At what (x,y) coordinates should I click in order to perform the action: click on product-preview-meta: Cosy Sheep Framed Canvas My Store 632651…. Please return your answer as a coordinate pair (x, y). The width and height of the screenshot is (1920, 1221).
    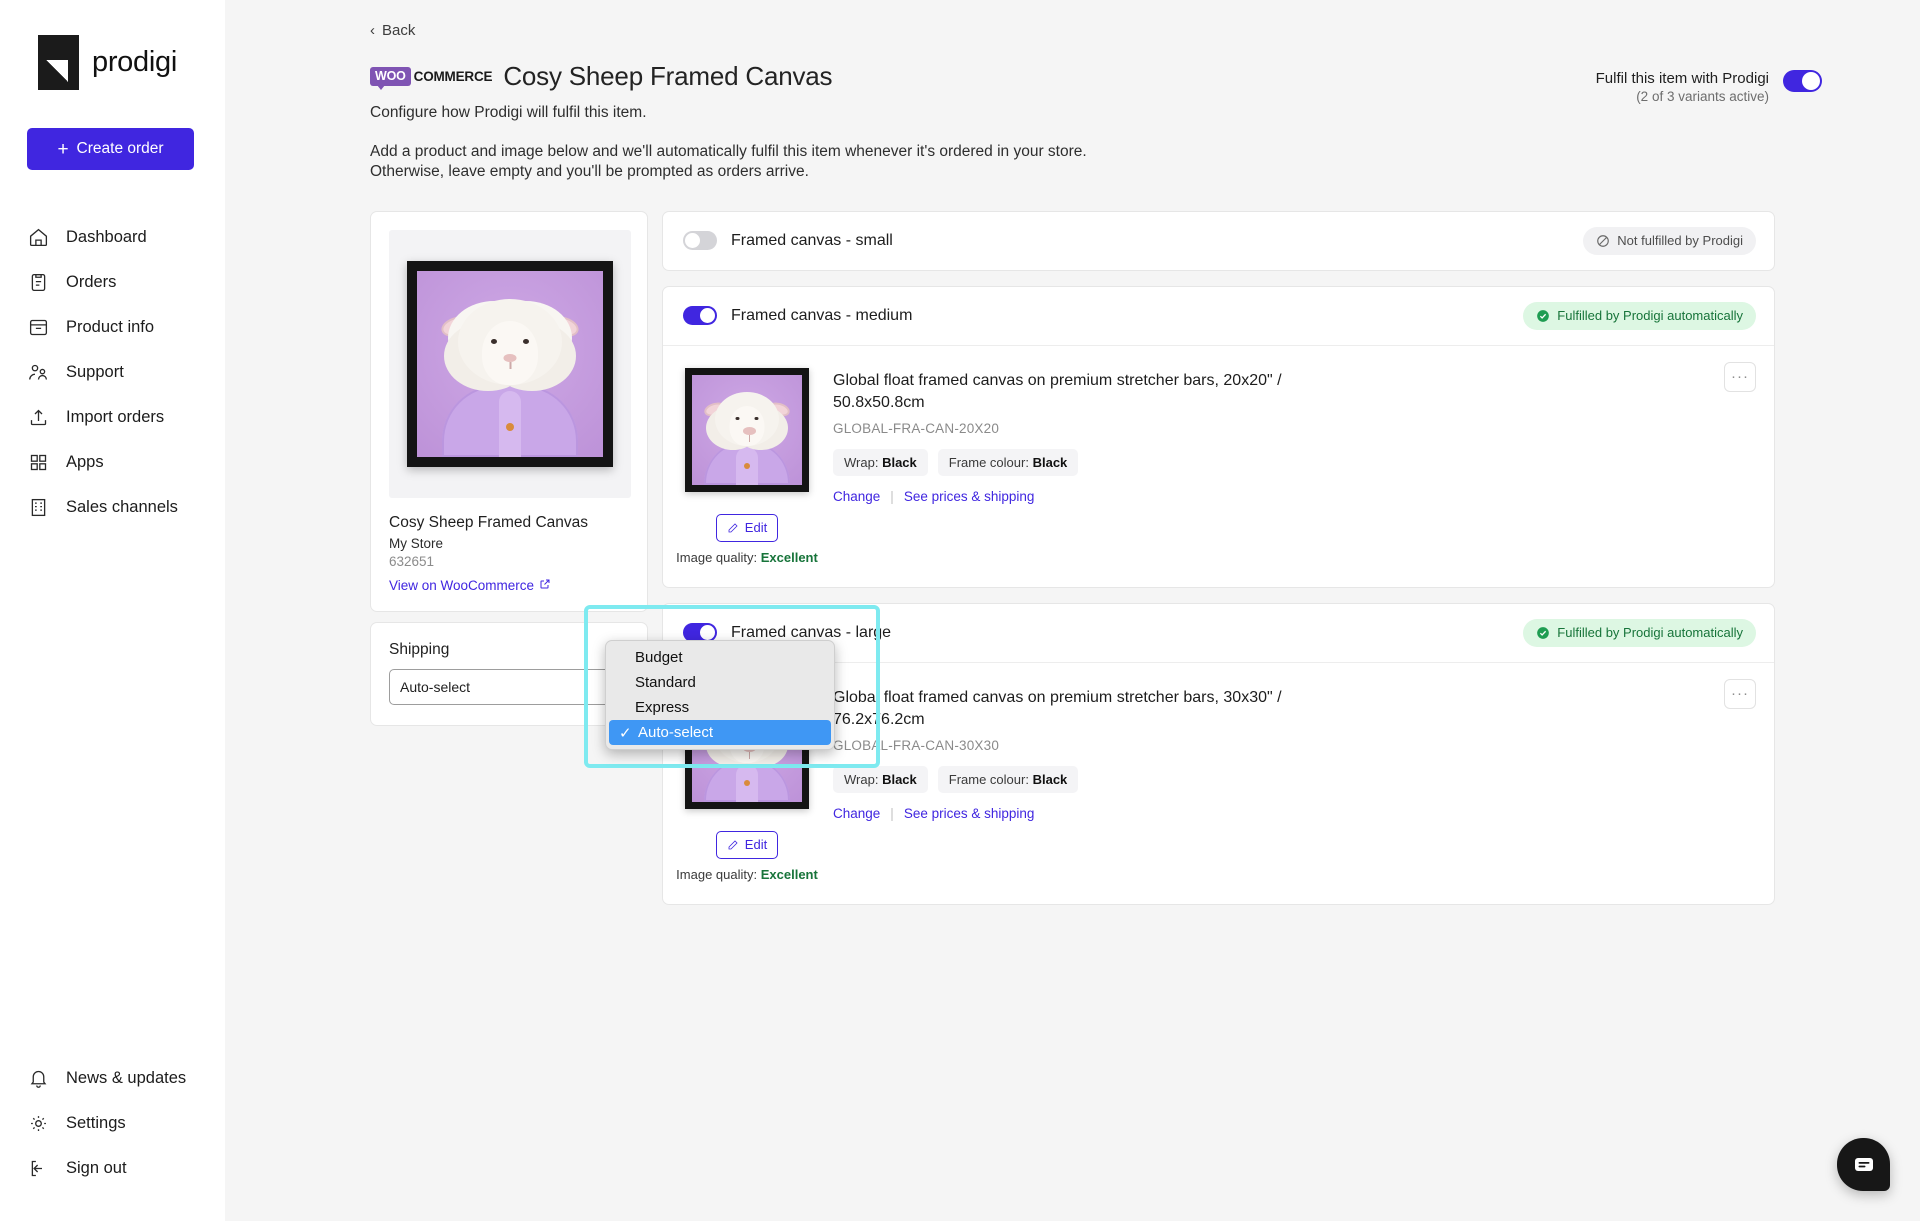
    Looking at the image, I should click on (509, 546).